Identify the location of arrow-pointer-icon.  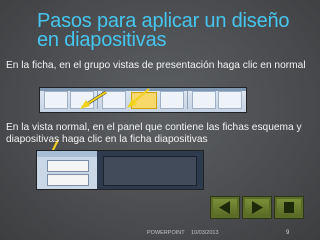
(97, 124).